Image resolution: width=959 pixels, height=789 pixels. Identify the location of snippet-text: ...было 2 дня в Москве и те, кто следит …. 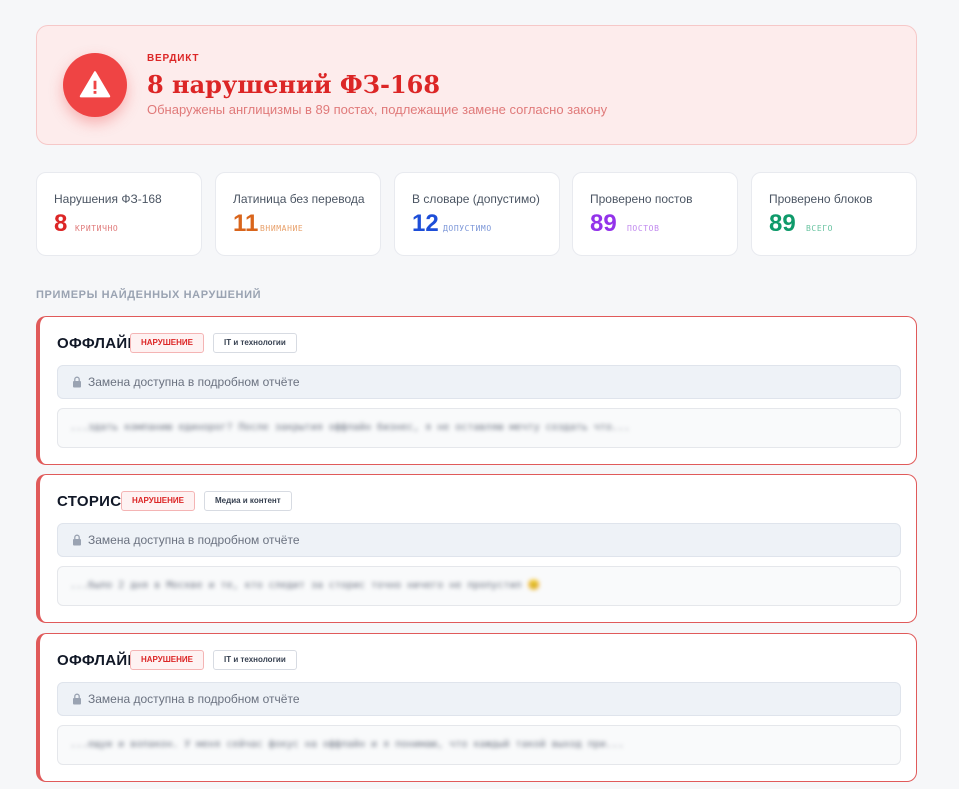
(305, 585).